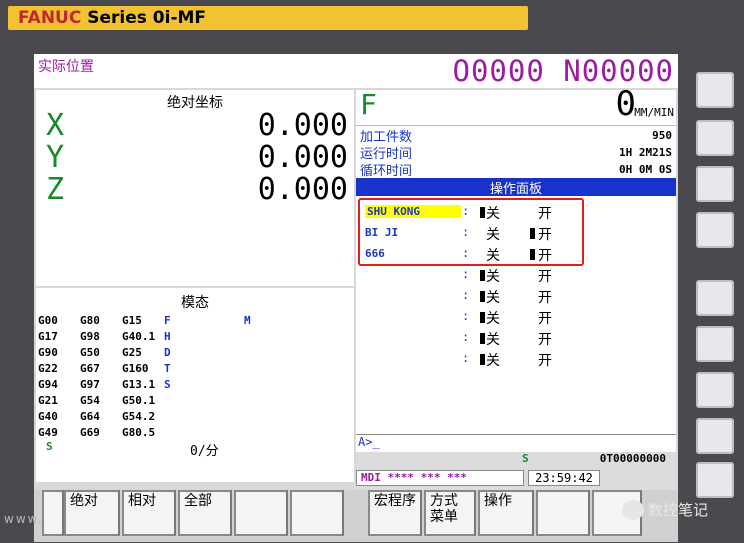  Describe the element at coordinates (645, 169) in the screenshot. I see `cycle-time-value: 0H 0M 0S` at that location.